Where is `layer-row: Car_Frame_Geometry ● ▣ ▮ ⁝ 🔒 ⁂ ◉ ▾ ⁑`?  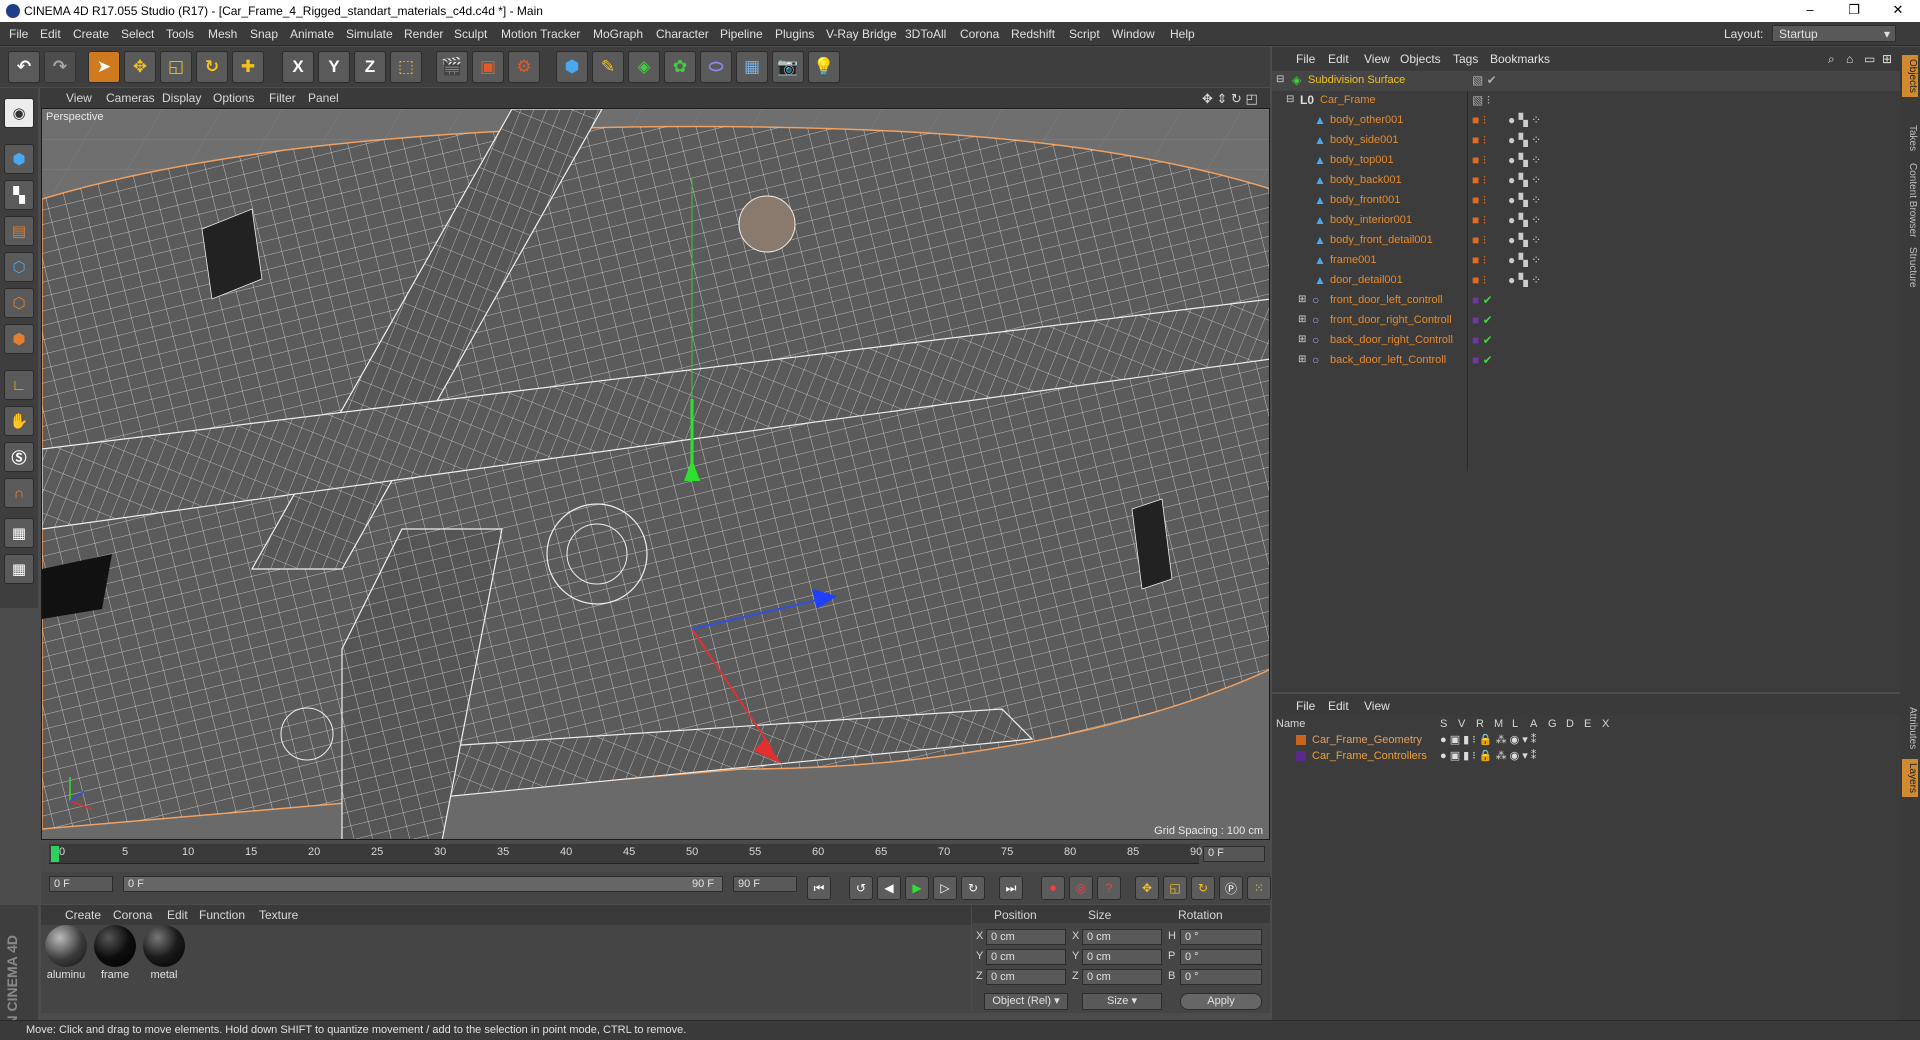
layer-row: Car_Frame_Geometry ● ▣ ▮ ⁝ 🔒 ⁂ ◉ ▾ ⁑ is located at coordinates (1586, 741).